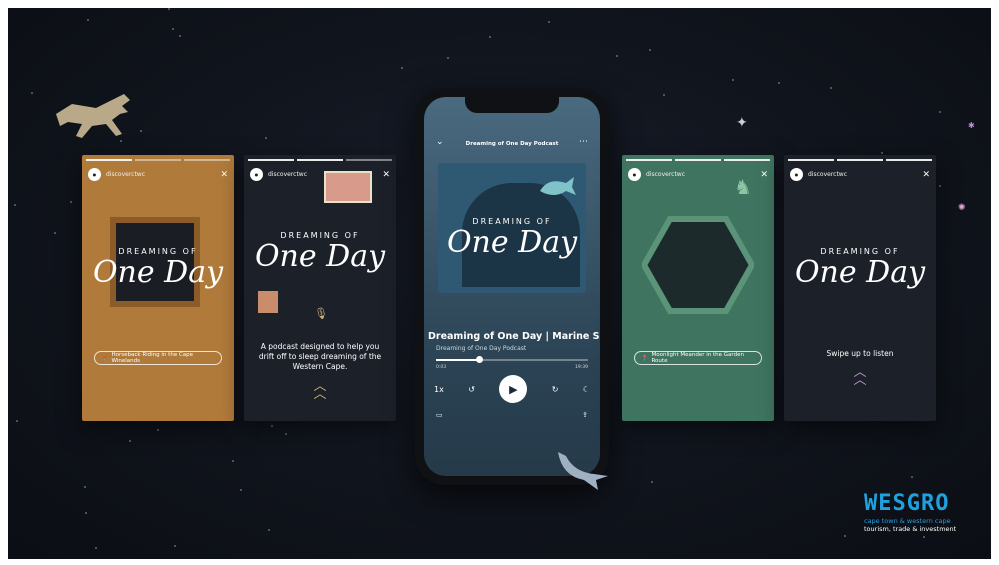 This screenshot has width=999, height=565. Describe the element at coordinates (585, 415) in the screenshot. I see `share-icon: ⇪` at that location.